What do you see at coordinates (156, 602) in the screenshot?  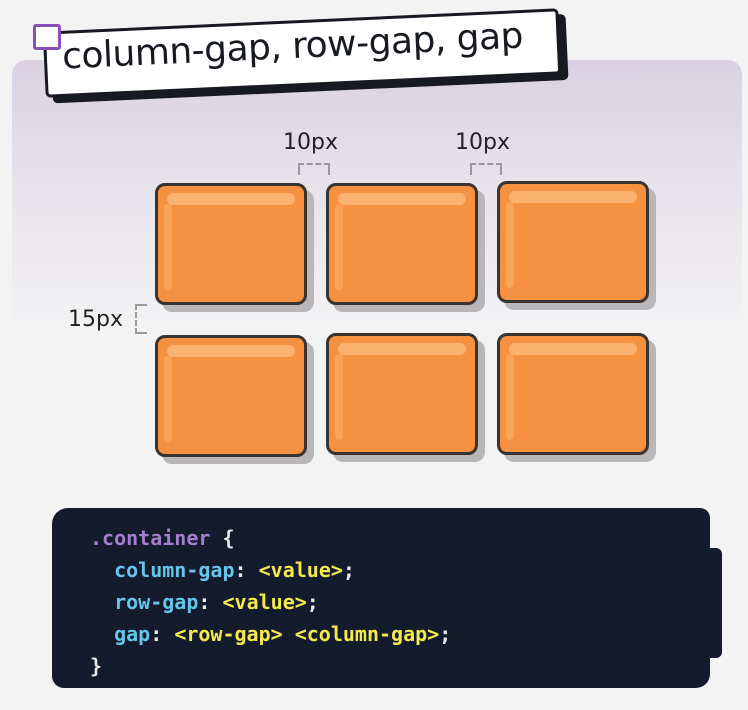 I see `code-property: row-gap` at bounding box center [156, 602].